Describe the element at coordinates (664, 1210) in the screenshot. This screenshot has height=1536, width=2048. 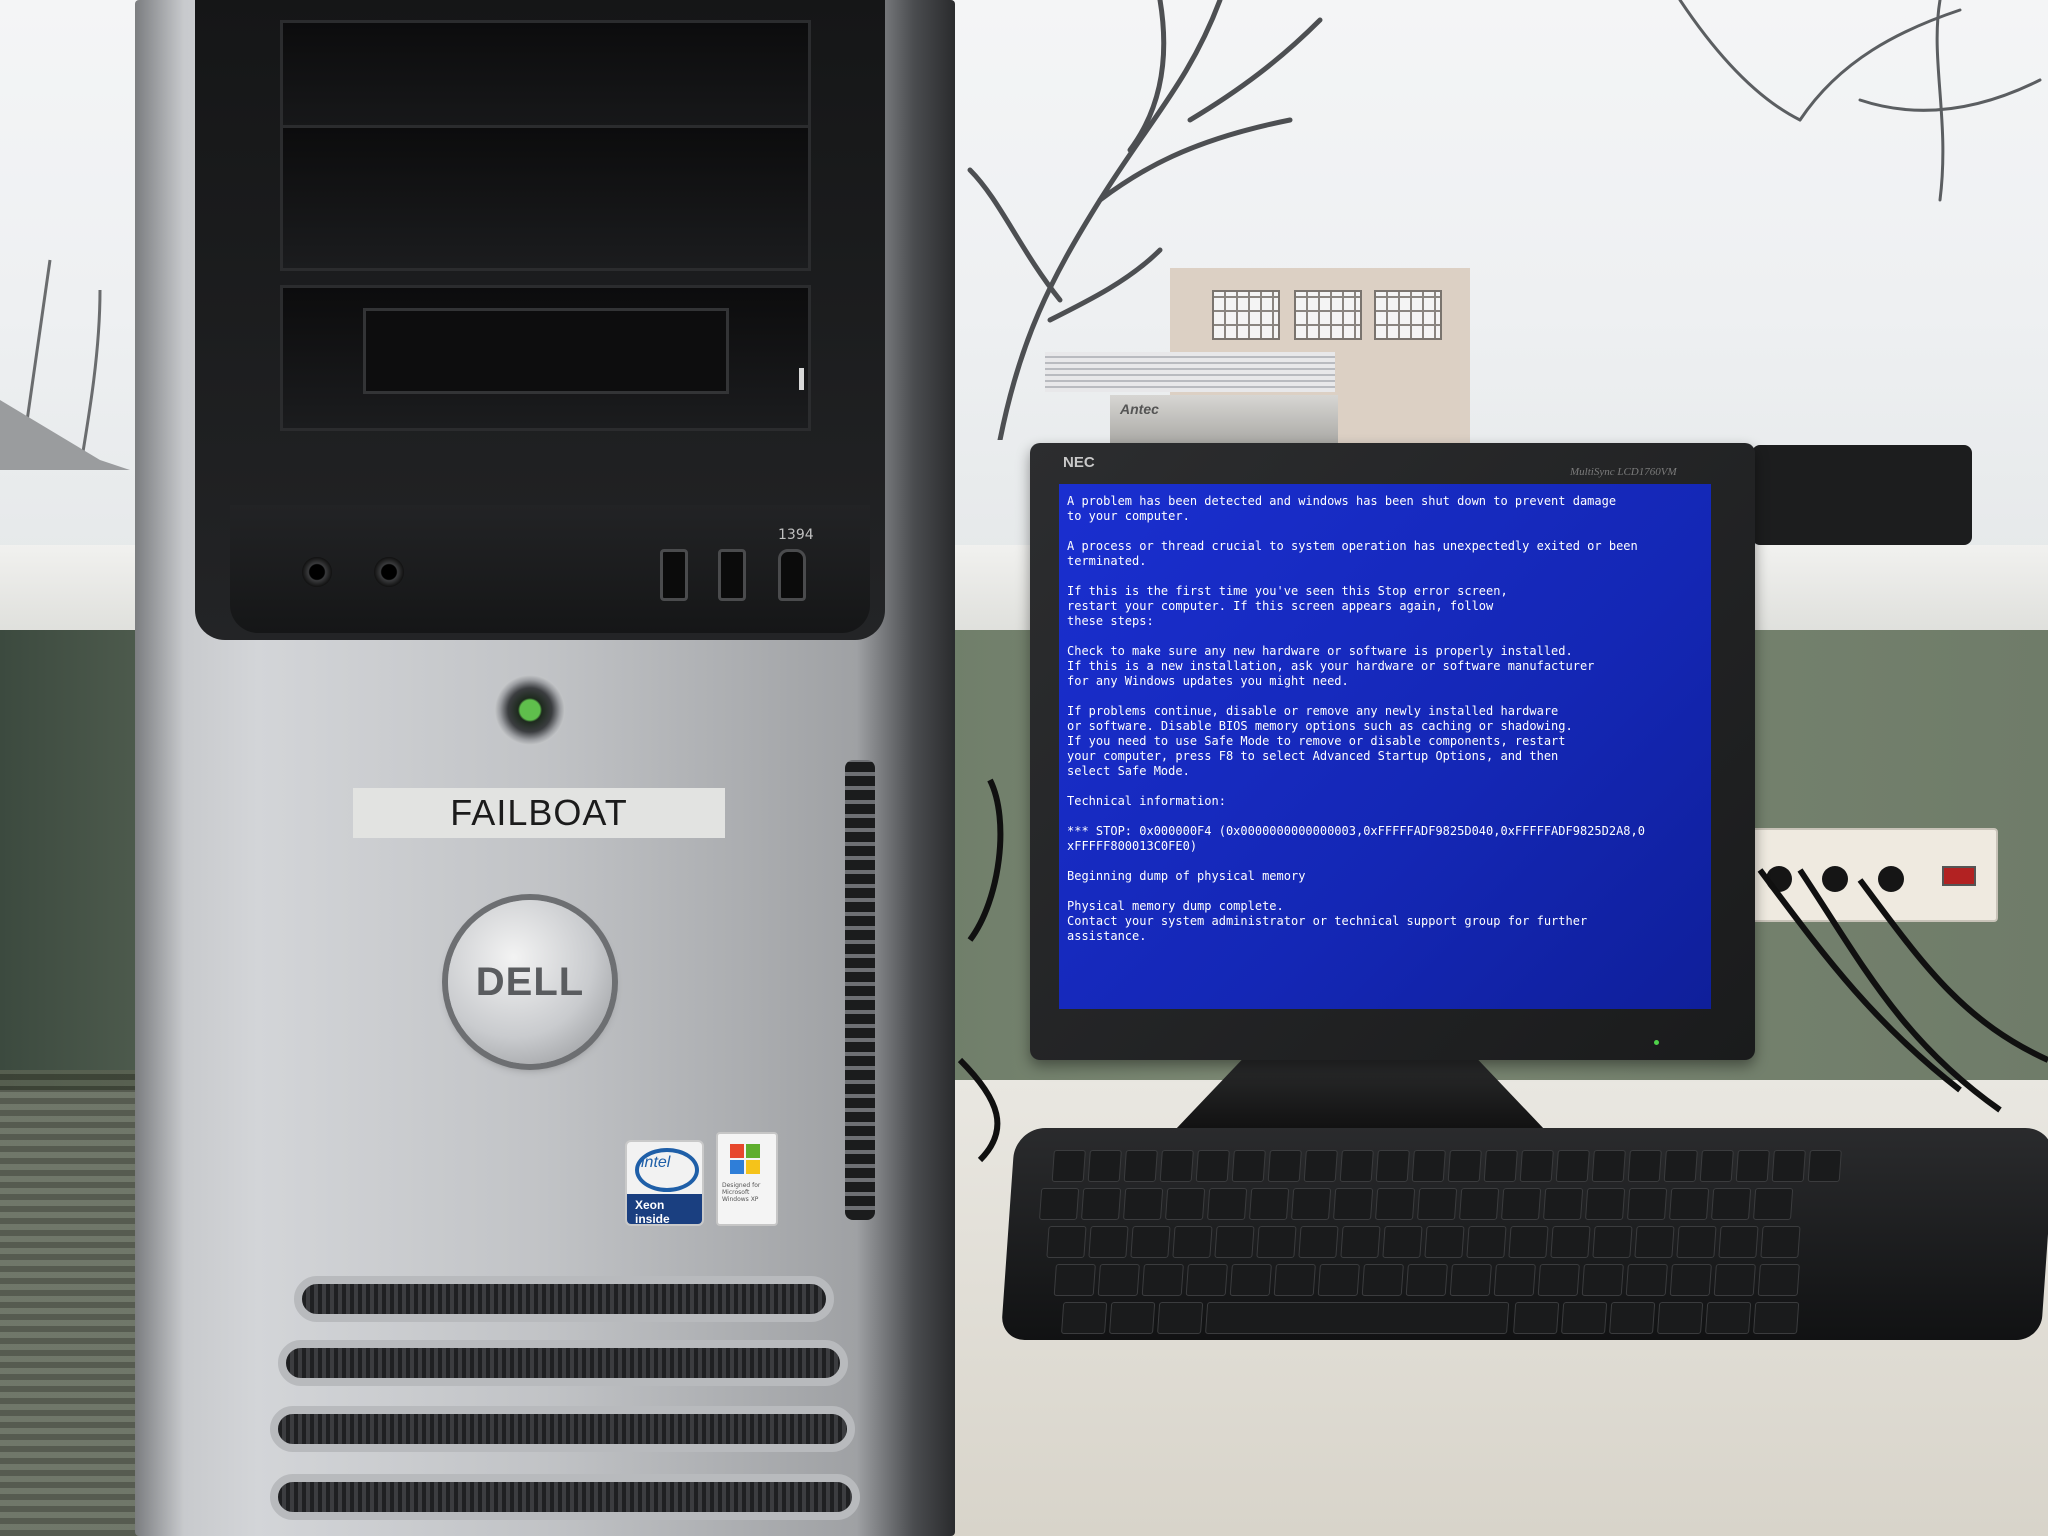
I see `intel-xeon-text: Xeon inside` at that location.